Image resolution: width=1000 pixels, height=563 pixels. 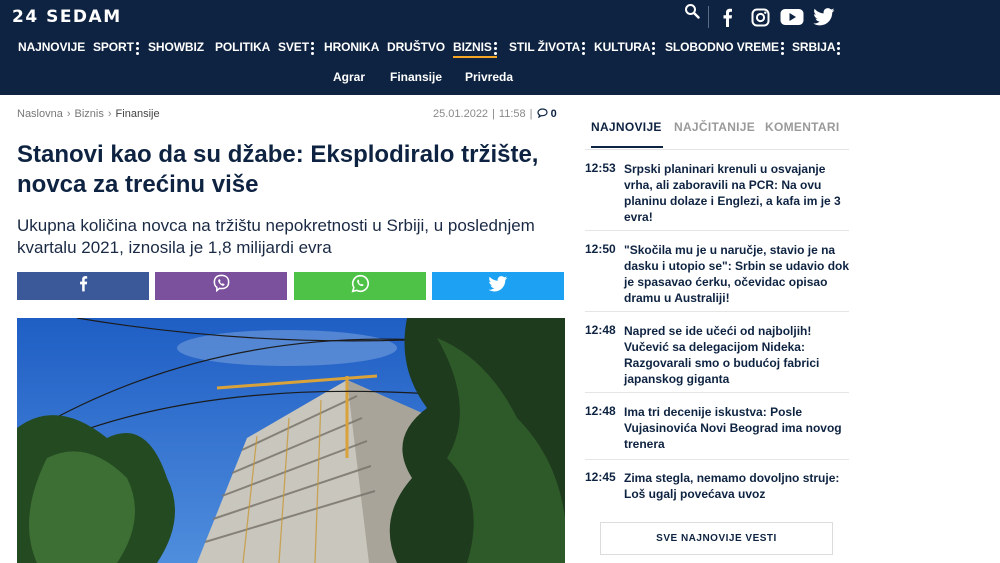 I want to click on share-facebook-button, so click(x=83, y=286).